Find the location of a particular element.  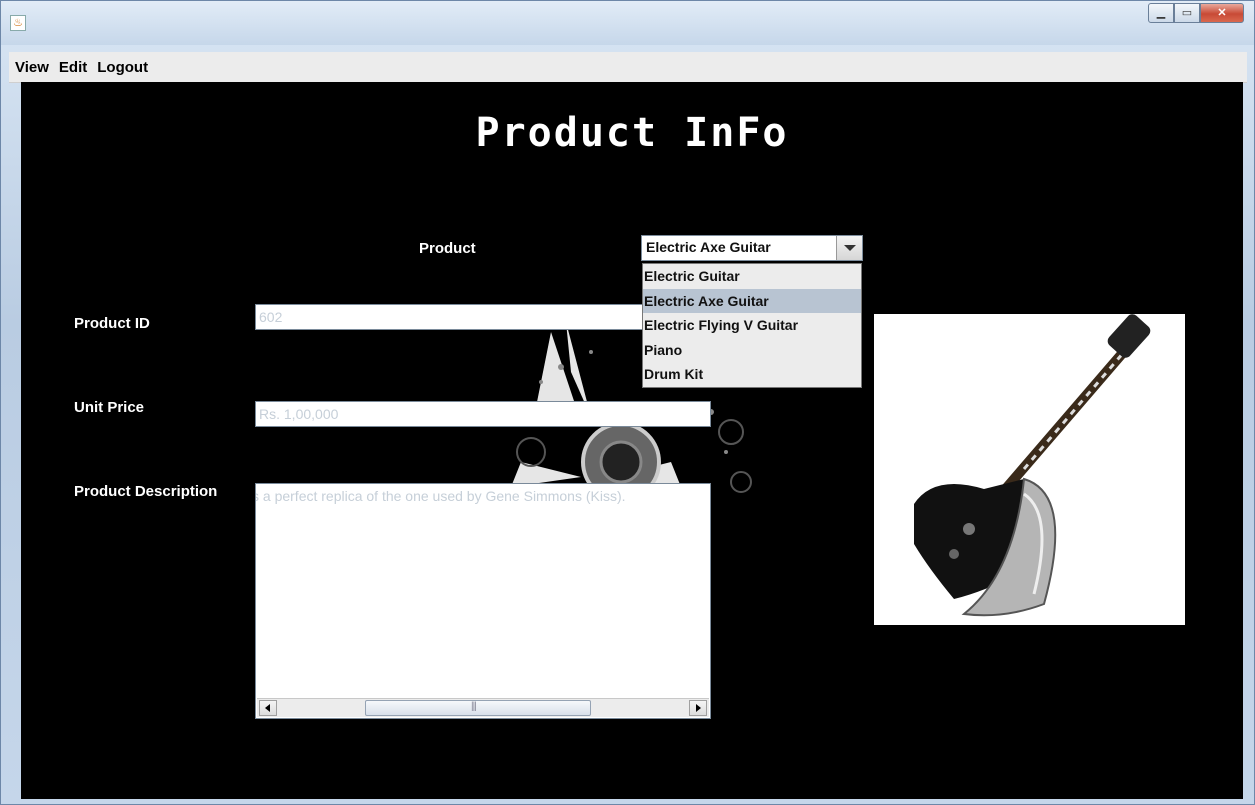

scroll-left-icon is located at coordinates (268, 708).